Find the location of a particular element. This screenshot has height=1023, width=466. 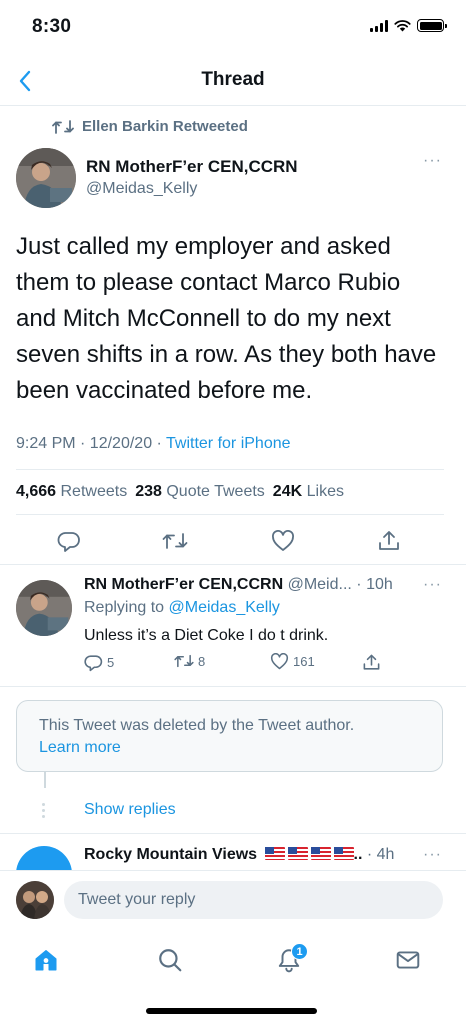

retweets-stat: 4,666 Retweets is located at coordinates (71, 492).